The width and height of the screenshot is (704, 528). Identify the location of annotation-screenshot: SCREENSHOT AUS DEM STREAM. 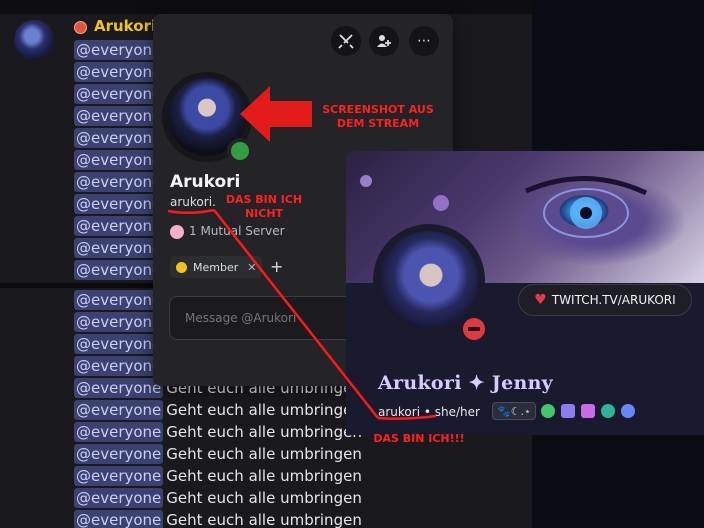
(378, 116).